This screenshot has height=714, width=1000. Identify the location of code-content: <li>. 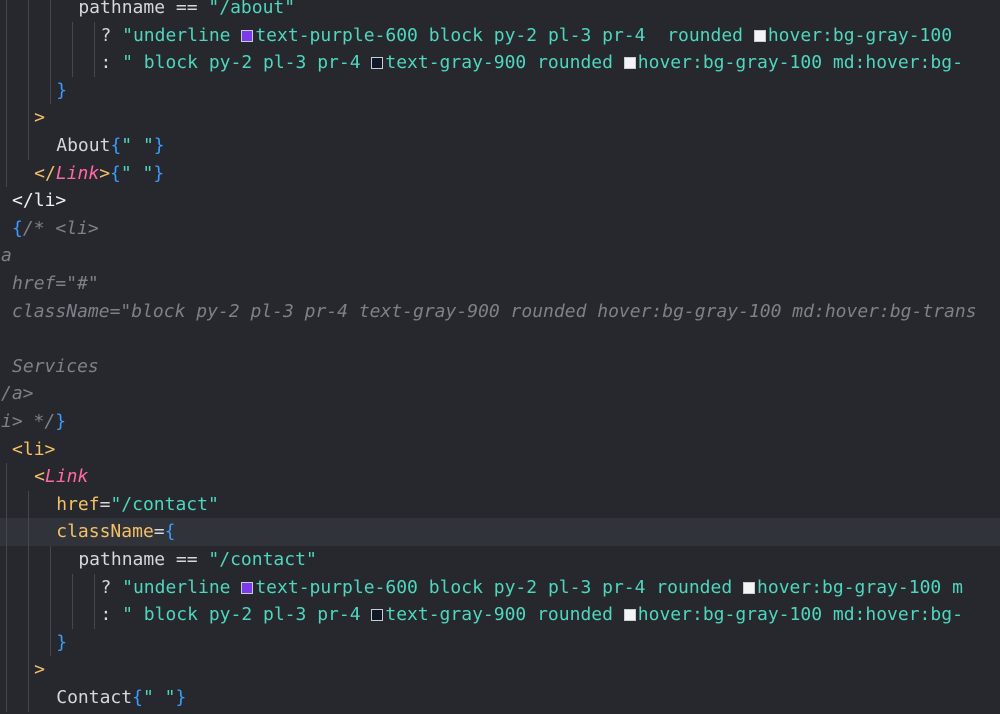
(33, 450).